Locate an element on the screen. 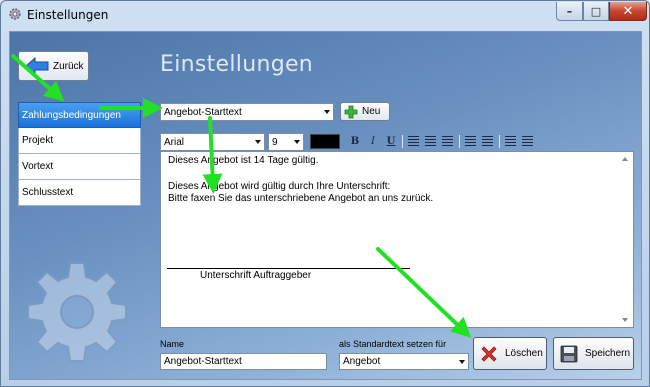 Image resolution: width=650 pixels, height=387 pixels. gear-icon is located at coordinates (15, 14).